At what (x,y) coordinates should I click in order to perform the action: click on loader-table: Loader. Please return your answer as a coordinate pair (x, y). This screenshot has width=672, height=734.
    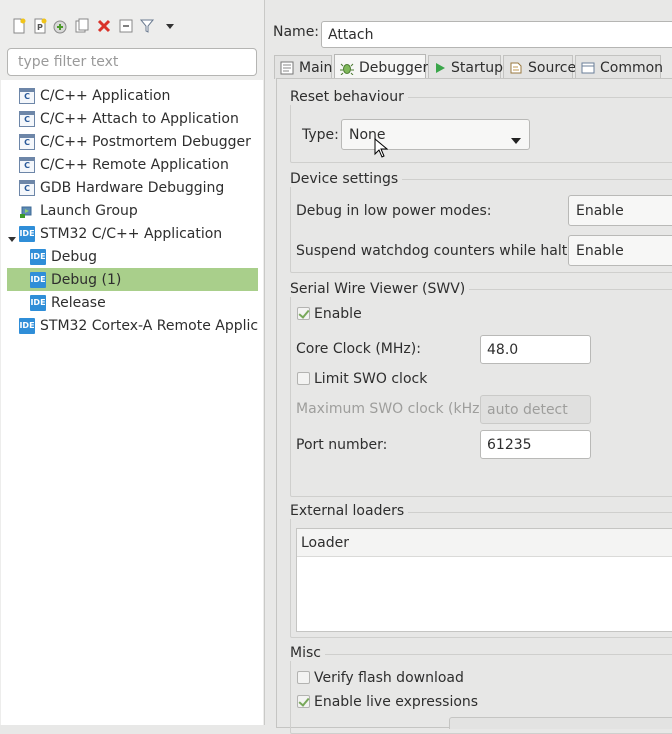
    Looking at the image, I should click on (484, 580).